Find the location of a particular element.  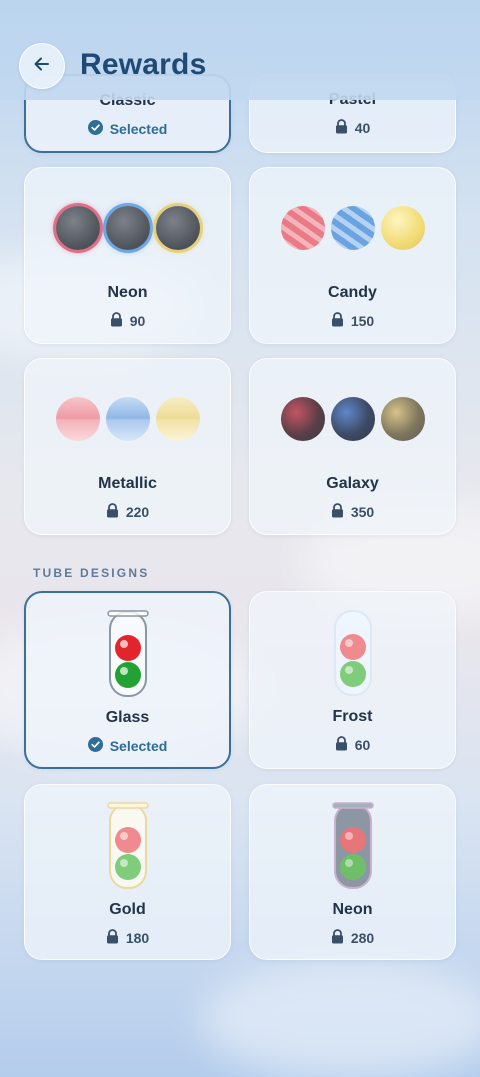

price: 60 is located at coordinates (352, 745).